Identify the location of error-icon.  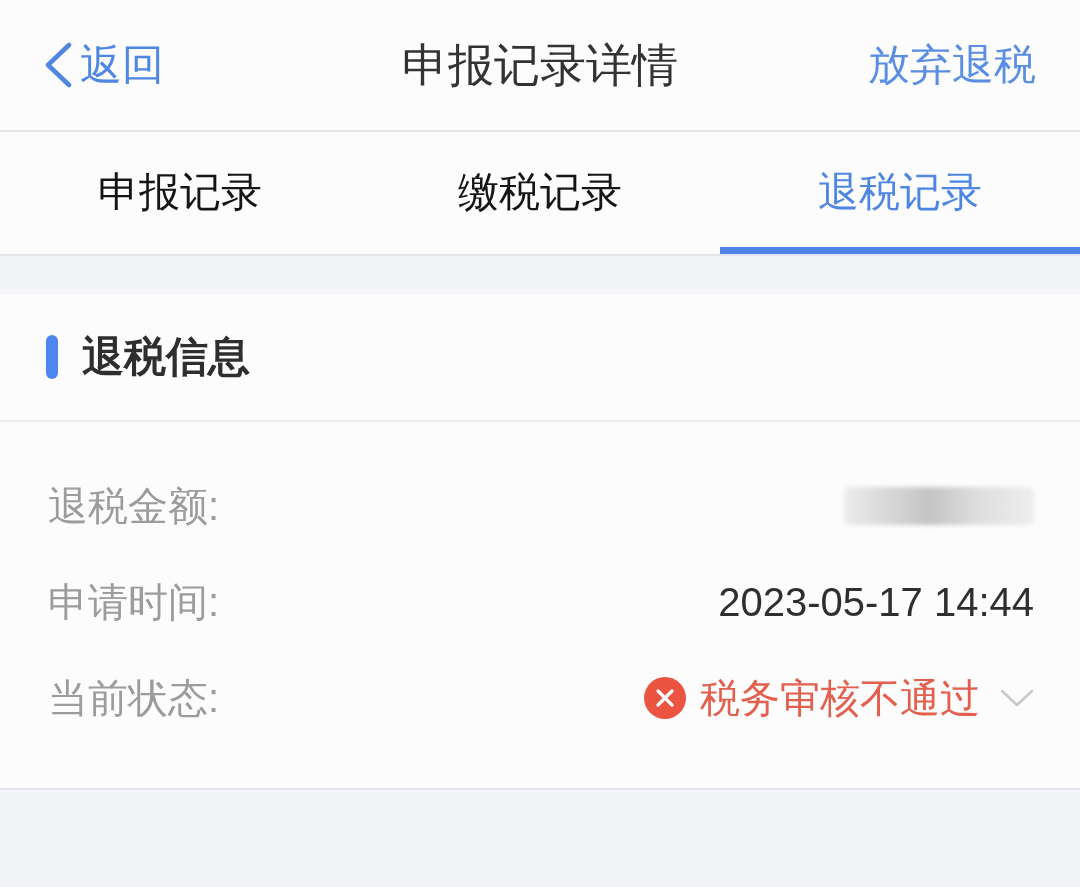
(665, 698).